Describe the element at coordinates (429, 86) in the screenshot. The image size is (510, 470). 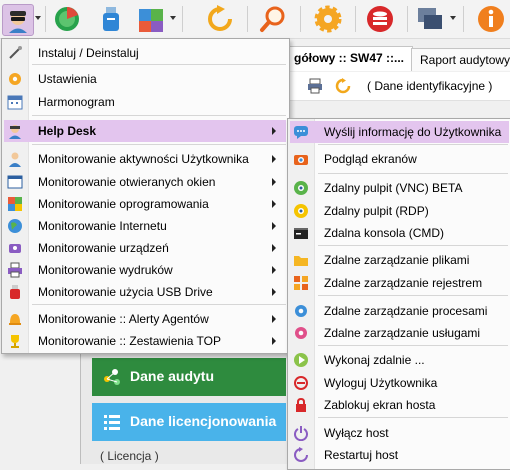
I see `identification-label: ( Dane identyfikacyjne )` at that location.